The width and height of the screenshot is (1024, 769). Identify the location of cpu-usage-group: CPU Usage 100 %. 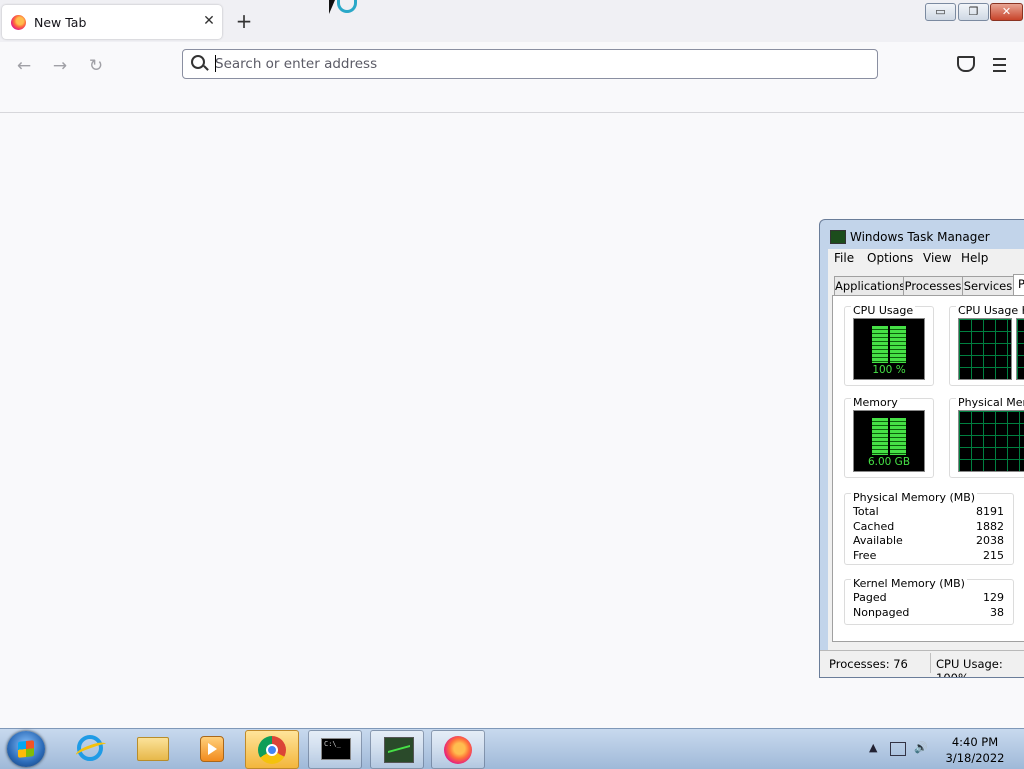
(889, 345).